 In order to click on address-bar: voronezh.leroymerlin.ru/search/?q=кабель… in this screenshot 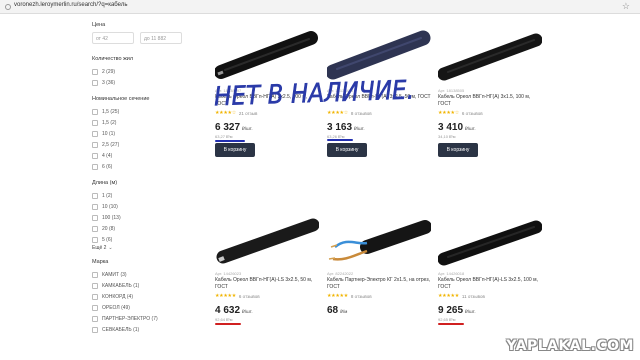, I will do `click(320, 7)`.